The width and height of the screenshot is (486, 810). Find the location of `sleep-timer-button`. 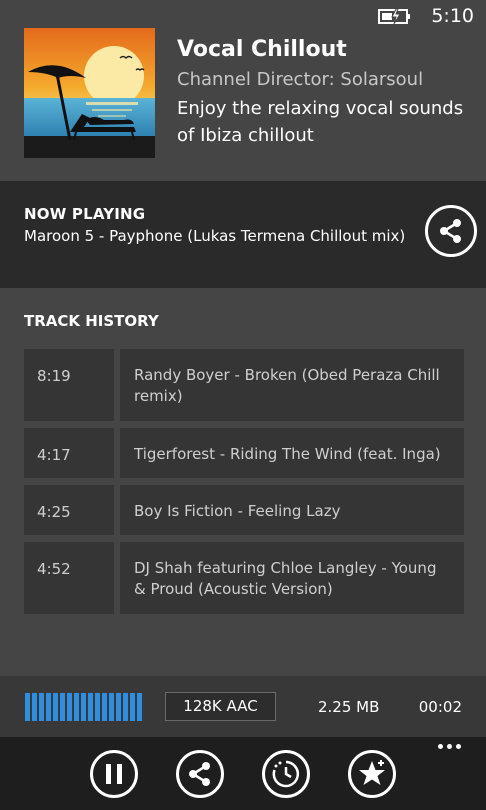

sleep-timer-button is located at coordinates (286, 774).